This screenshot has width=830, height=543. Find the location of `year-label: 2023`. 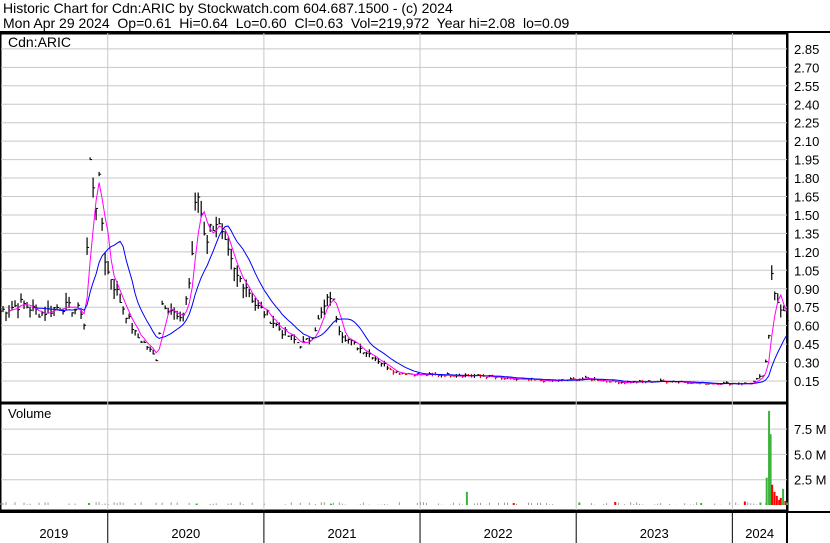

year-label: 2023 is located at coordinates (654, 533).